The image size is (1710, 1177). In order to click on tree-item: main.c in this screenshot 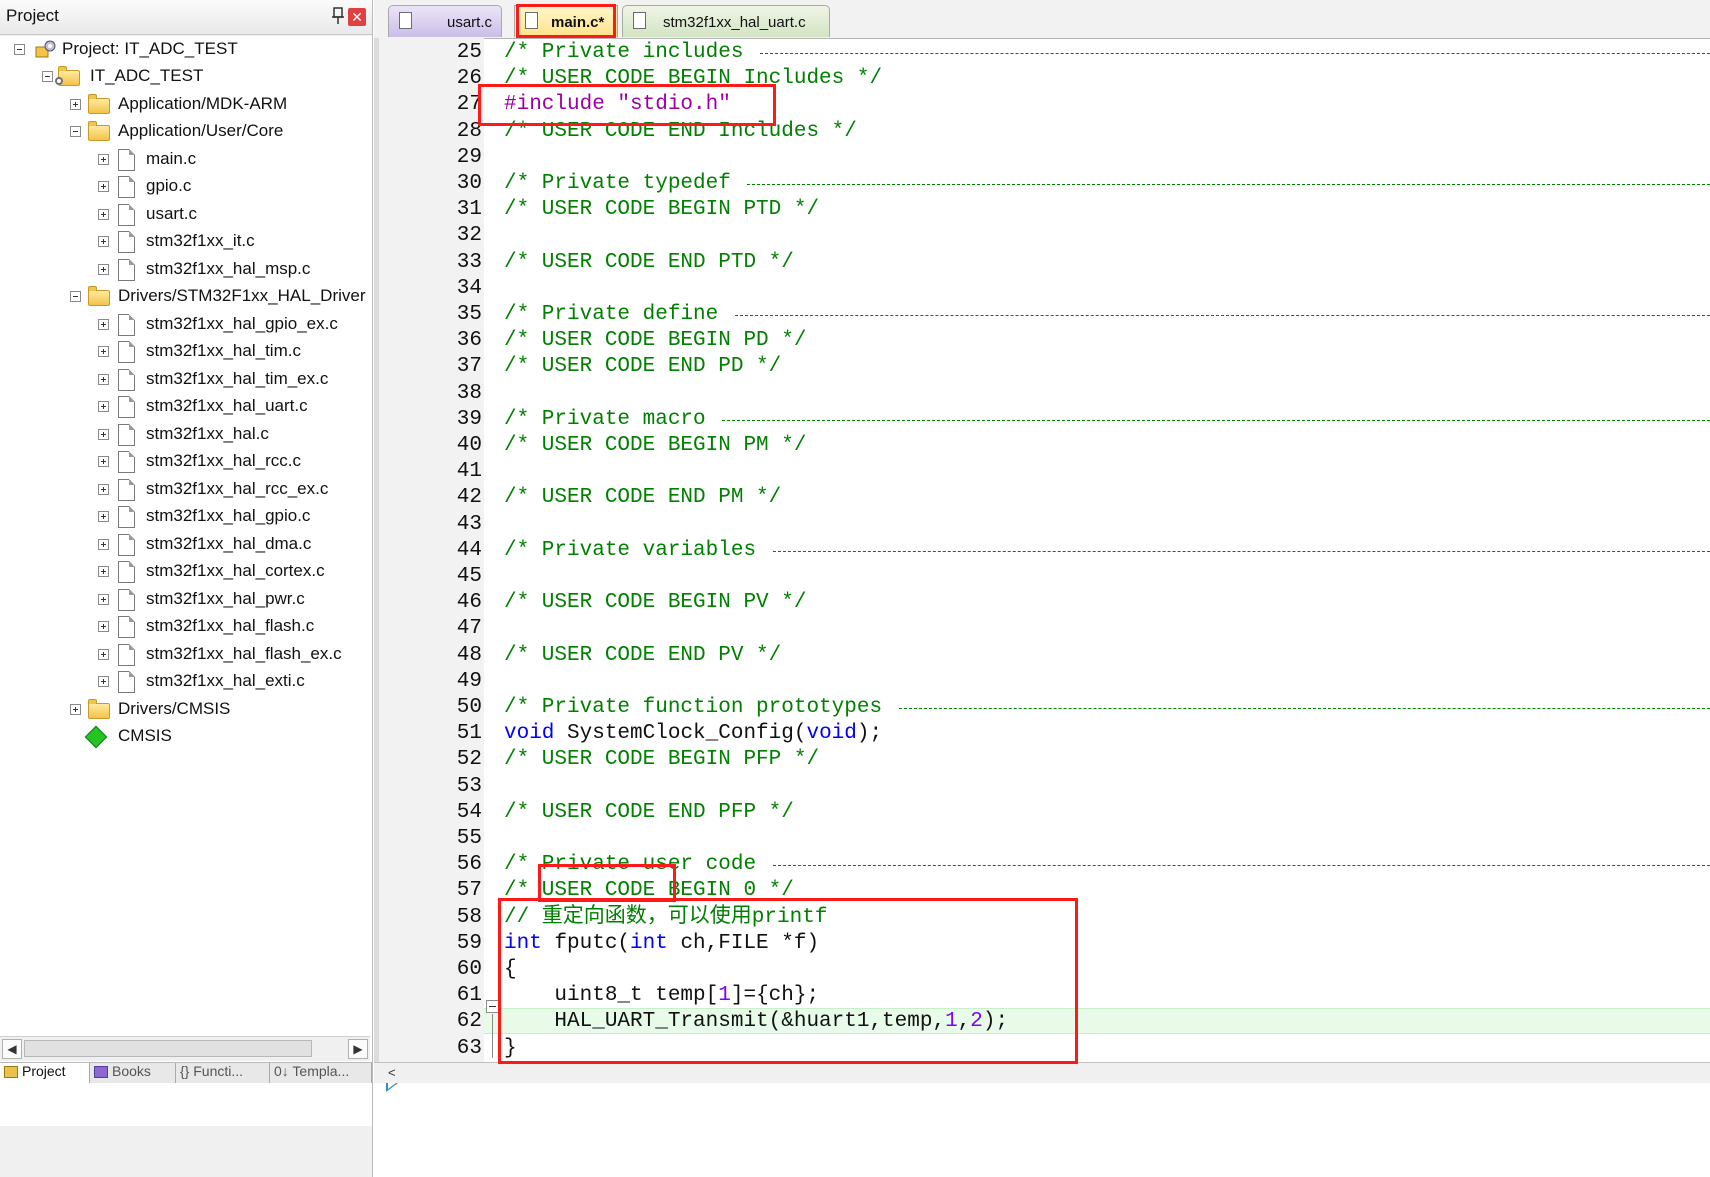, I will do `click(186, 160)`.